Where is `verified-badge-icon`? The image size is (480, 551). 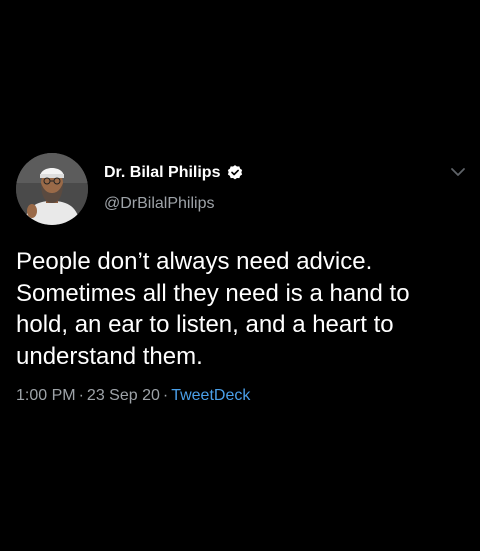 verified-badge-icon is located at coordinates (235, 173).